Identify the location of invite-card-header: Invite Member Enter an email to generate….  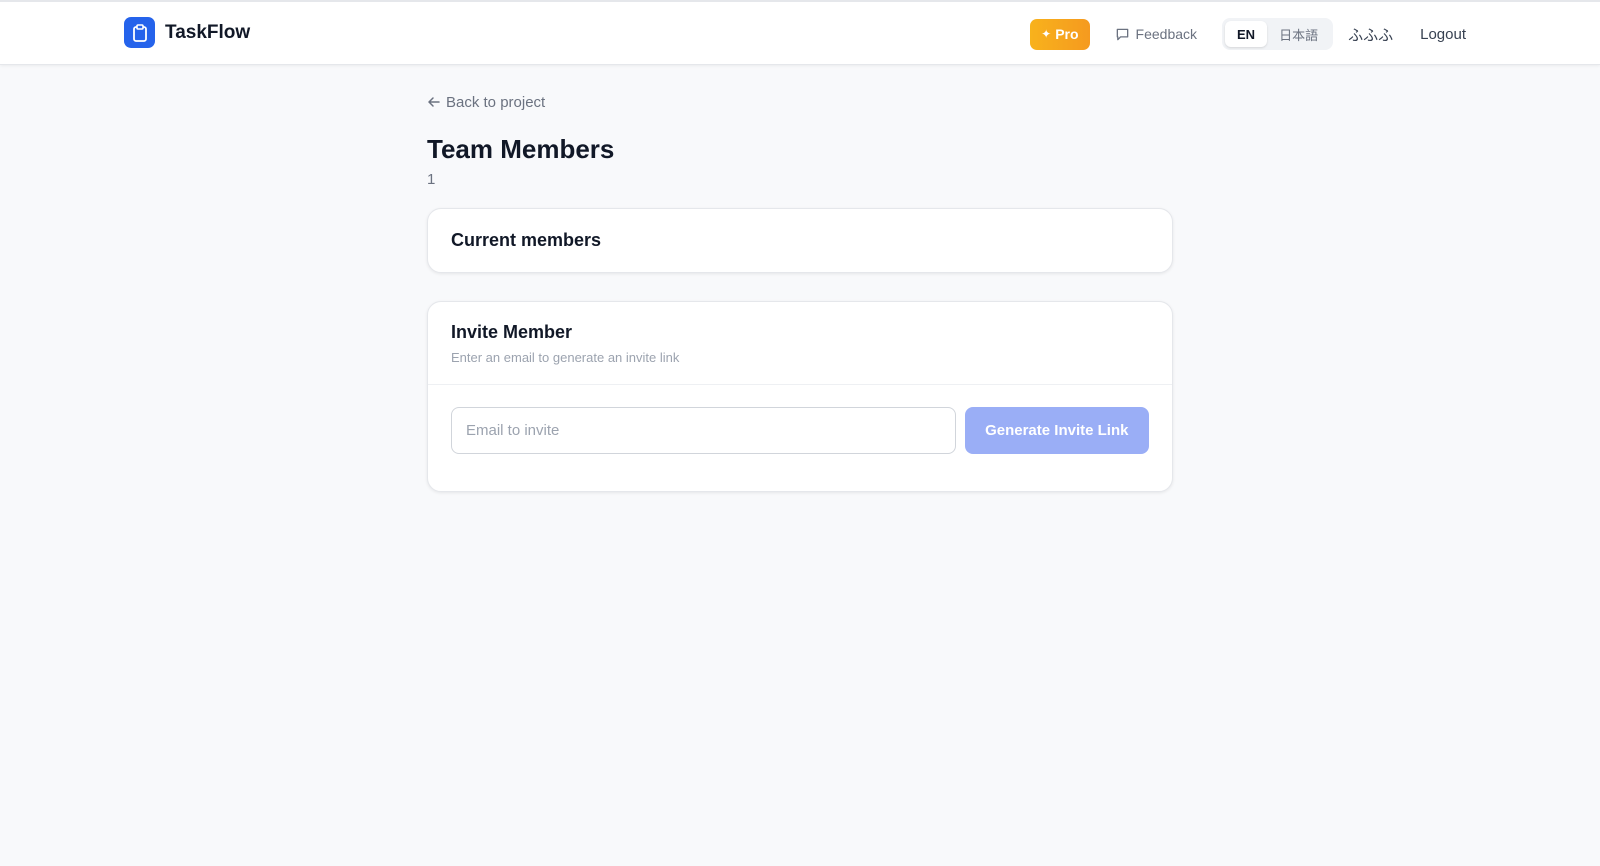
(800, 343).